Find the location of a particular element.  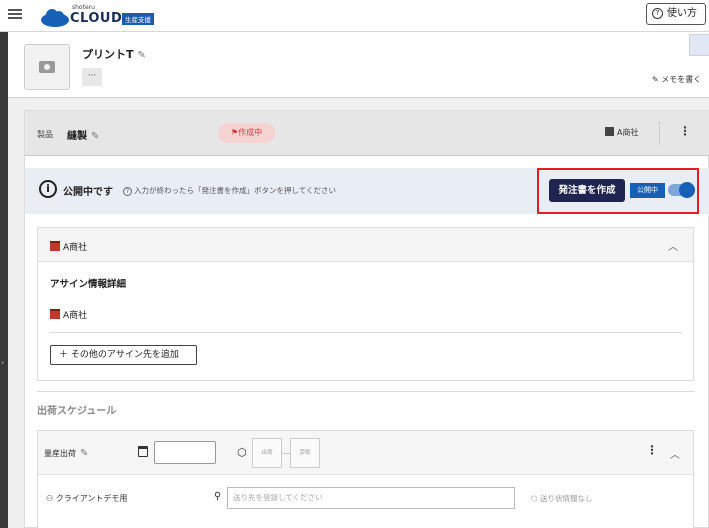

hamburger-menu-icon is located at coordinates (15, 14).